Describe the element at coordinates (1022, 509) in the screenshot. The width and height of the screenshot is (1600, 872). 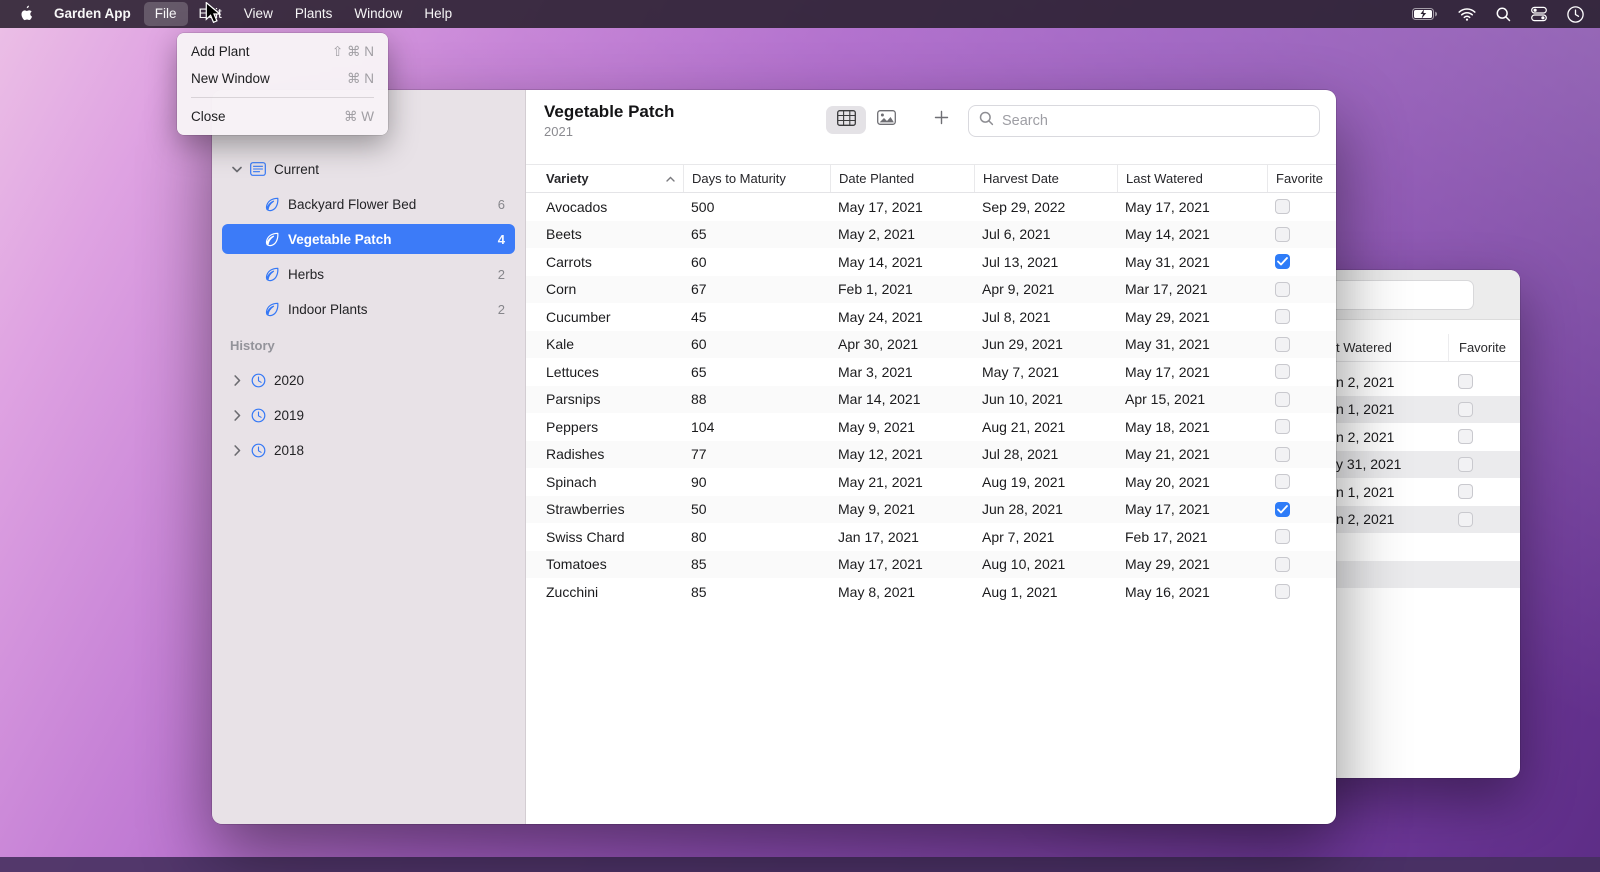
I see `cell-harvest: Jun 28, 2021` at that location.